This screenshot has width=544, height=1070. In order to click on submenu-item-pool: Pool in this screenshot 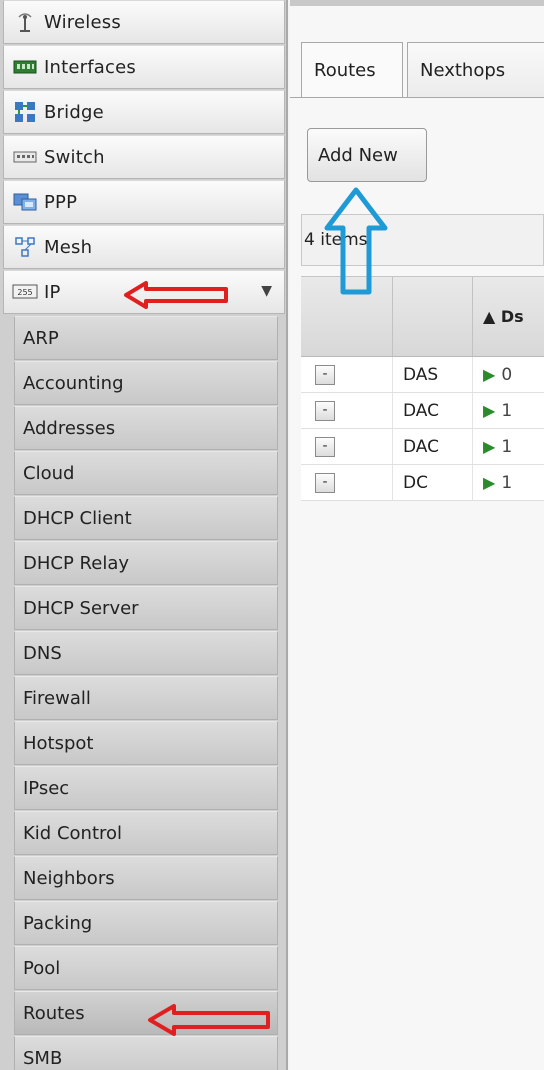, I will do `click(146, 968)`.